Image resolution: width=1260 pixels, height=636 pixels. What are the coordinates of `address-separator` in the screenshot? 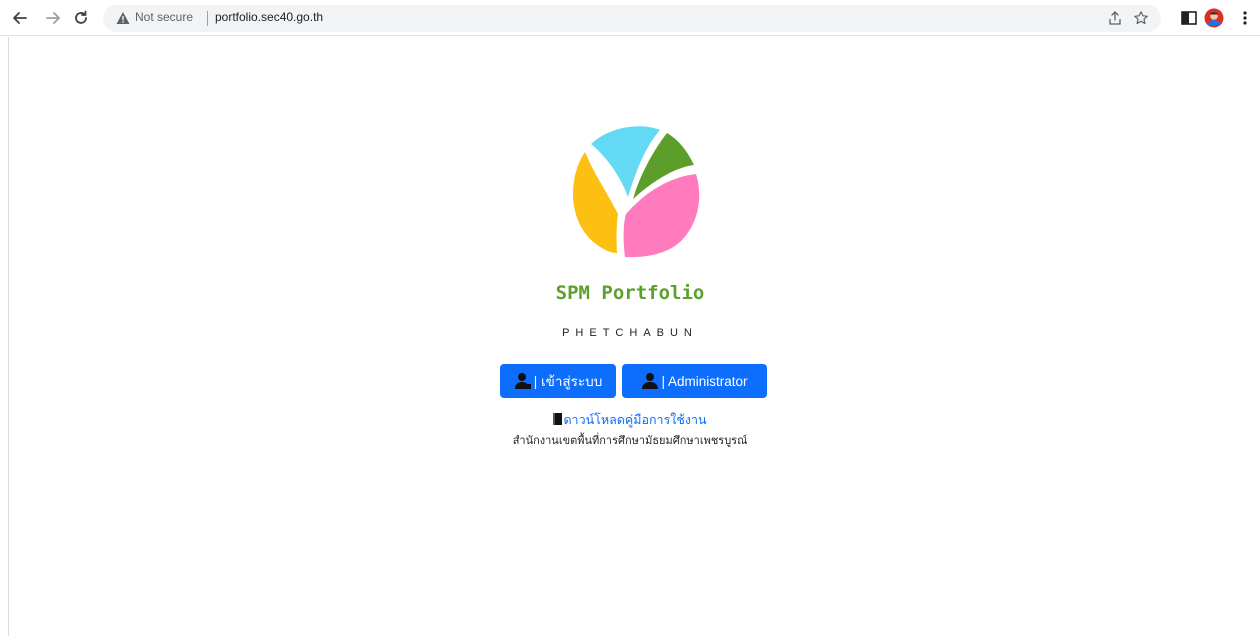 It's located at (207, 18).